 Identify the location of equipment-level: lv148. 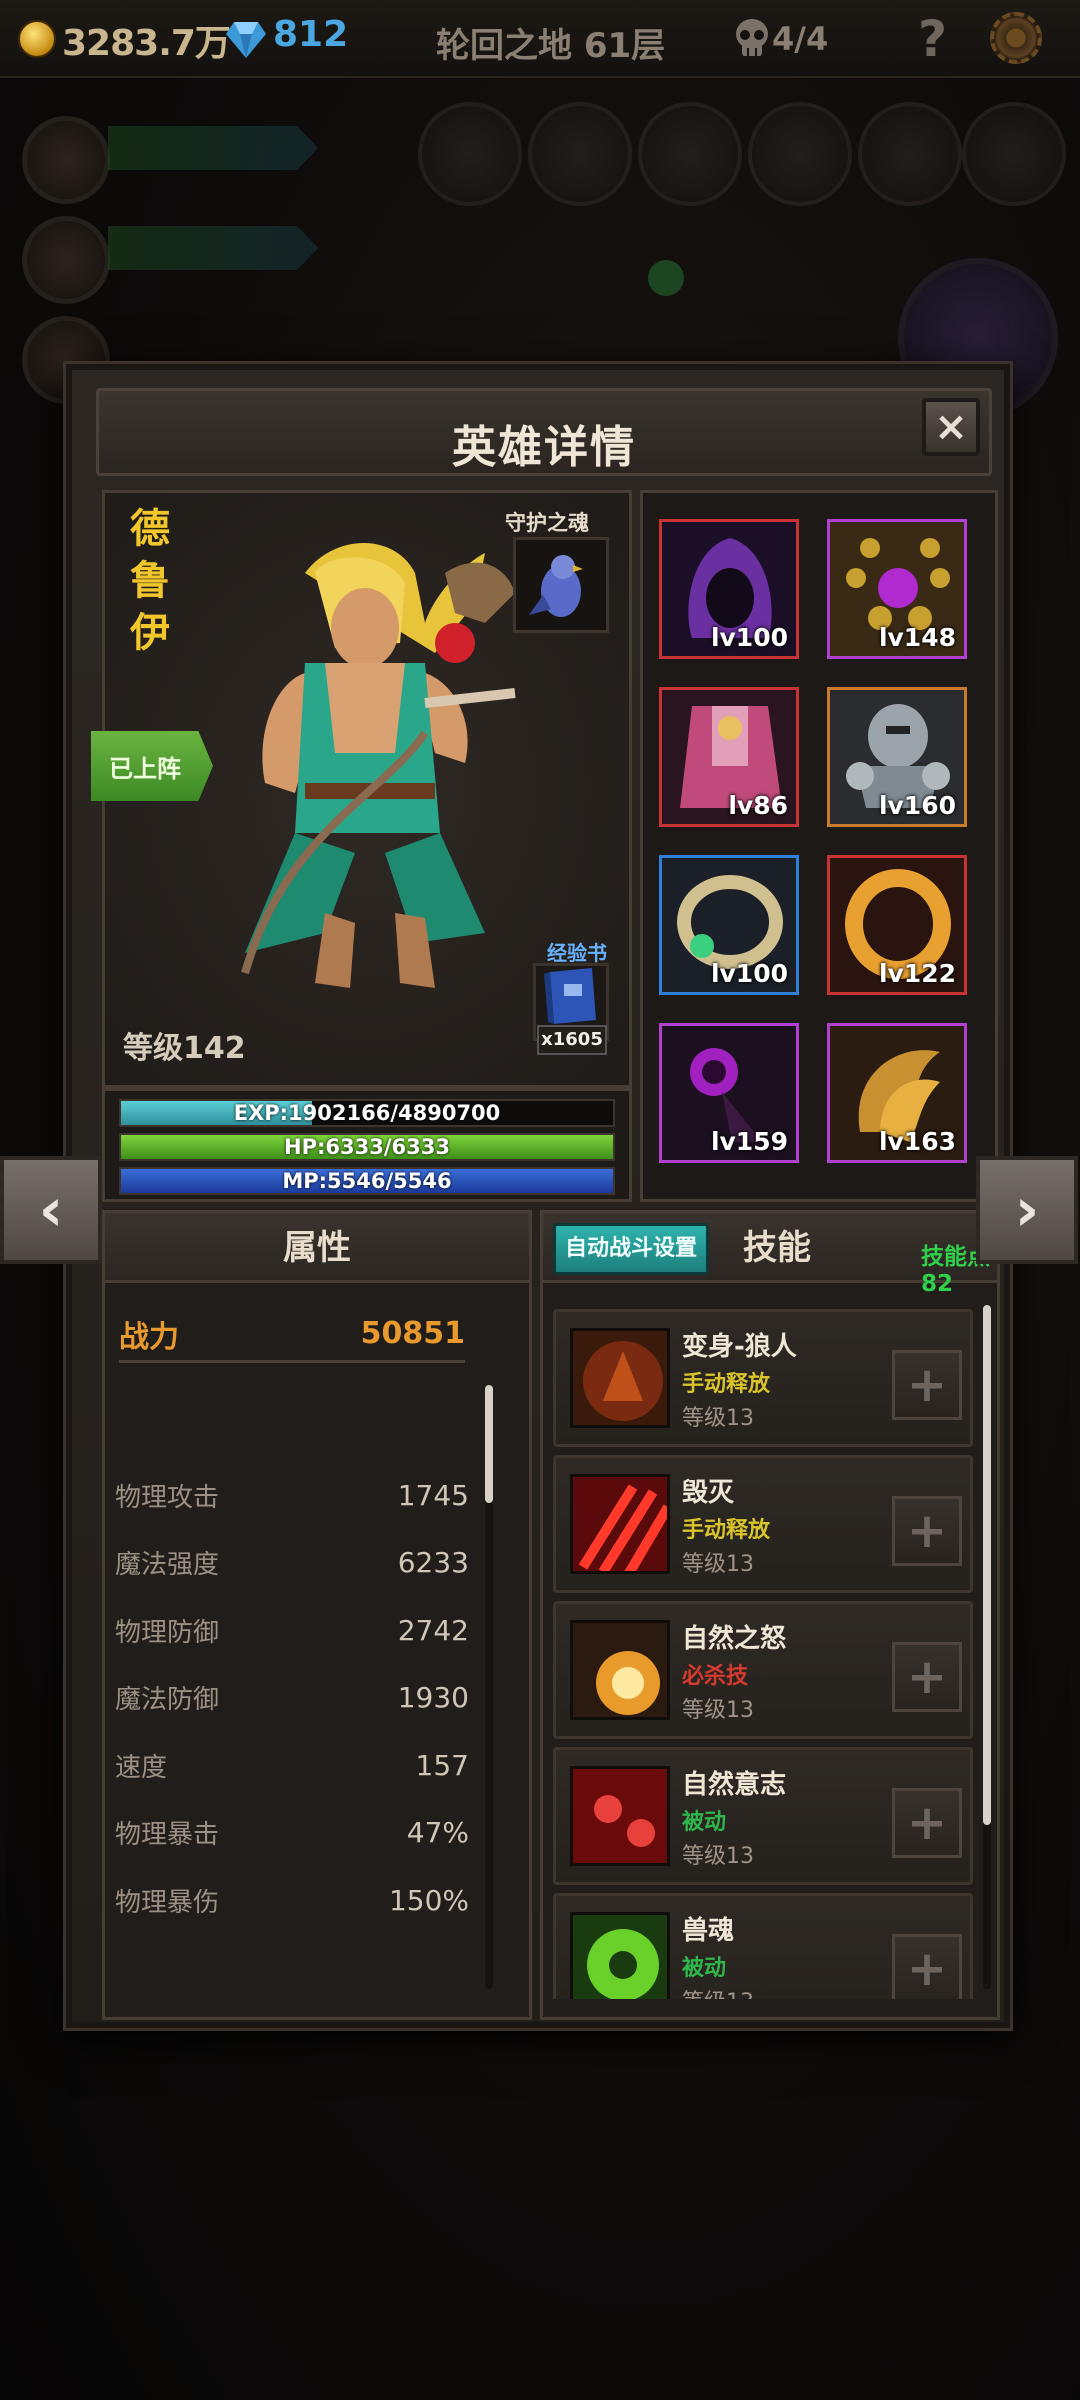
(917, 637).